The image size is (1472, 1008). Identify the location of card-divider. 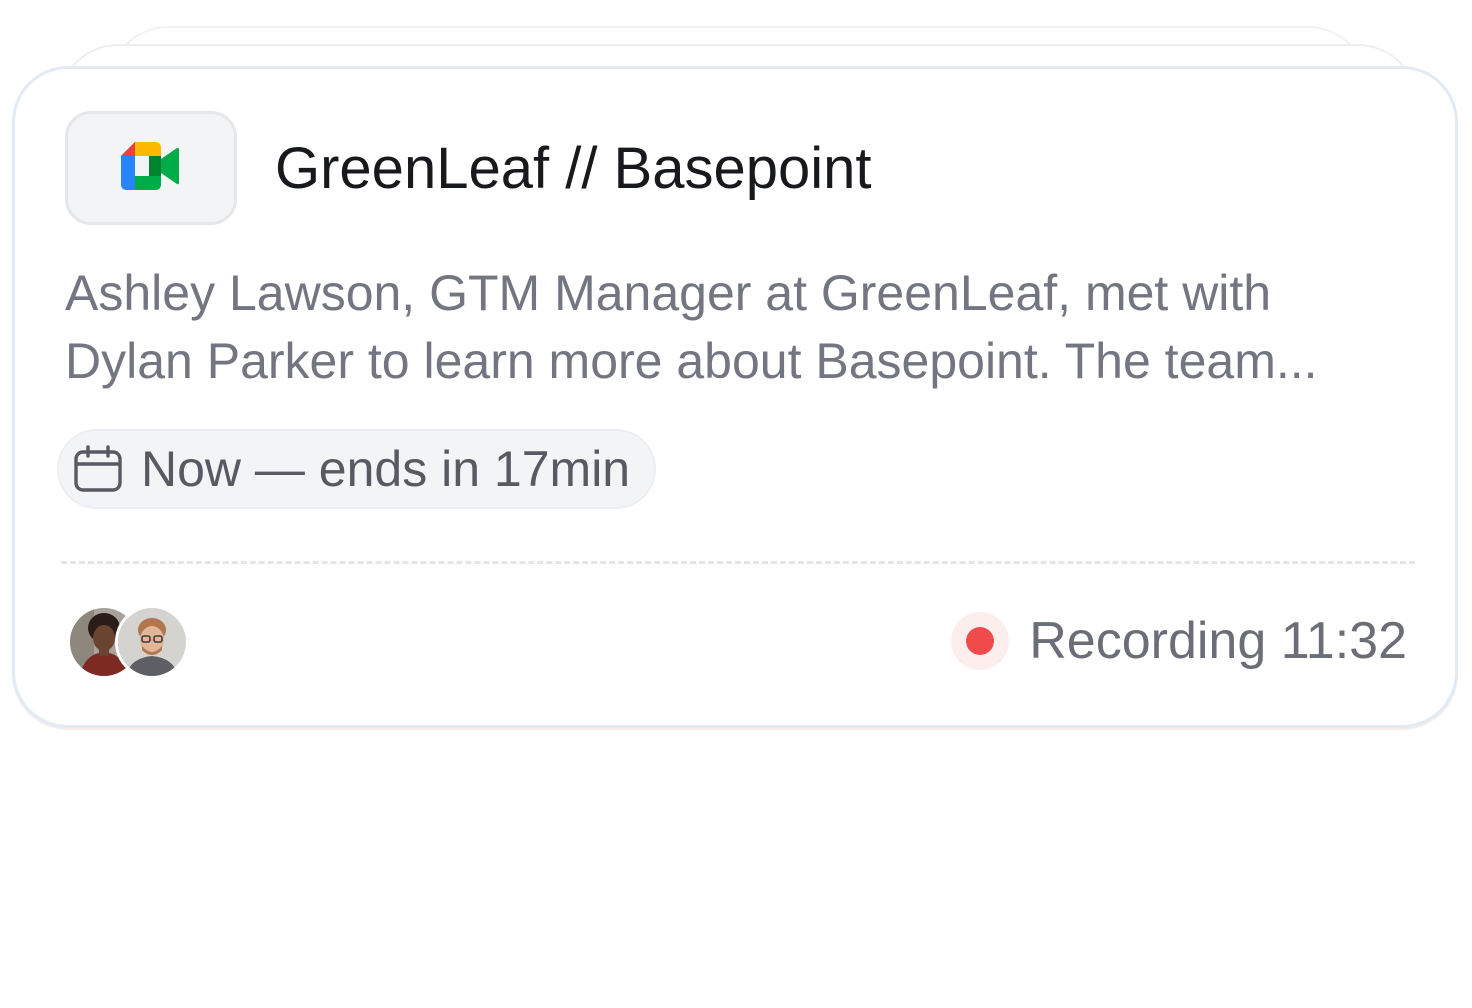
(738, 562).